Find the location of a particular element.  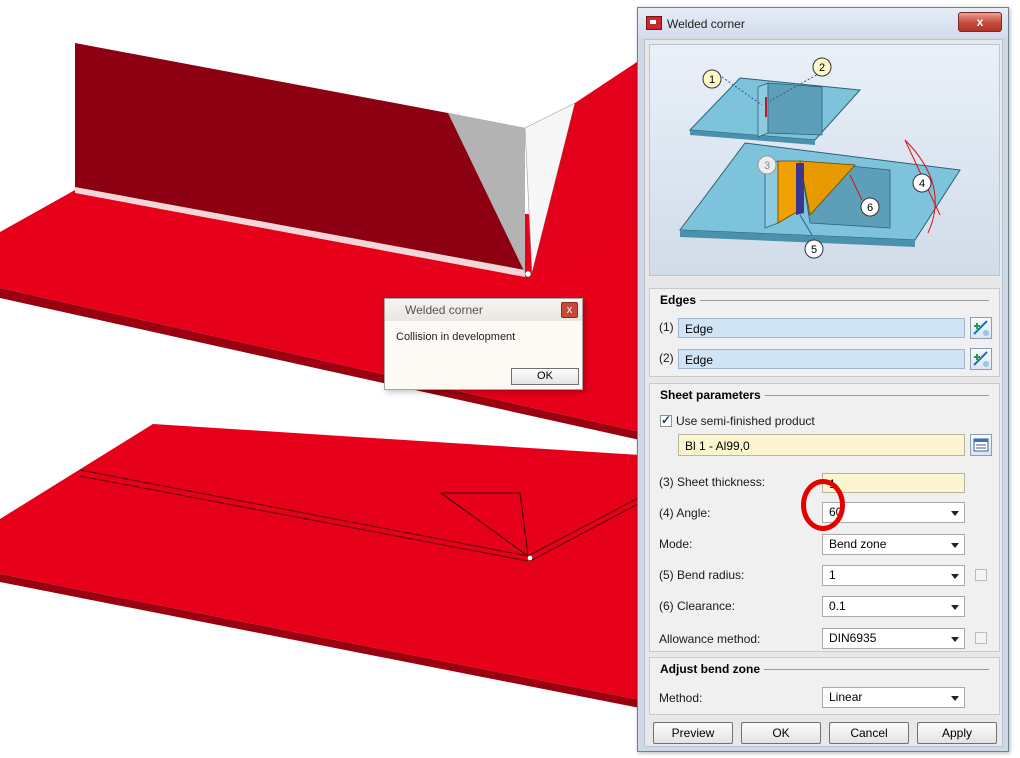

allowance-label: Allowance method: is located at coordinates (710, 639).